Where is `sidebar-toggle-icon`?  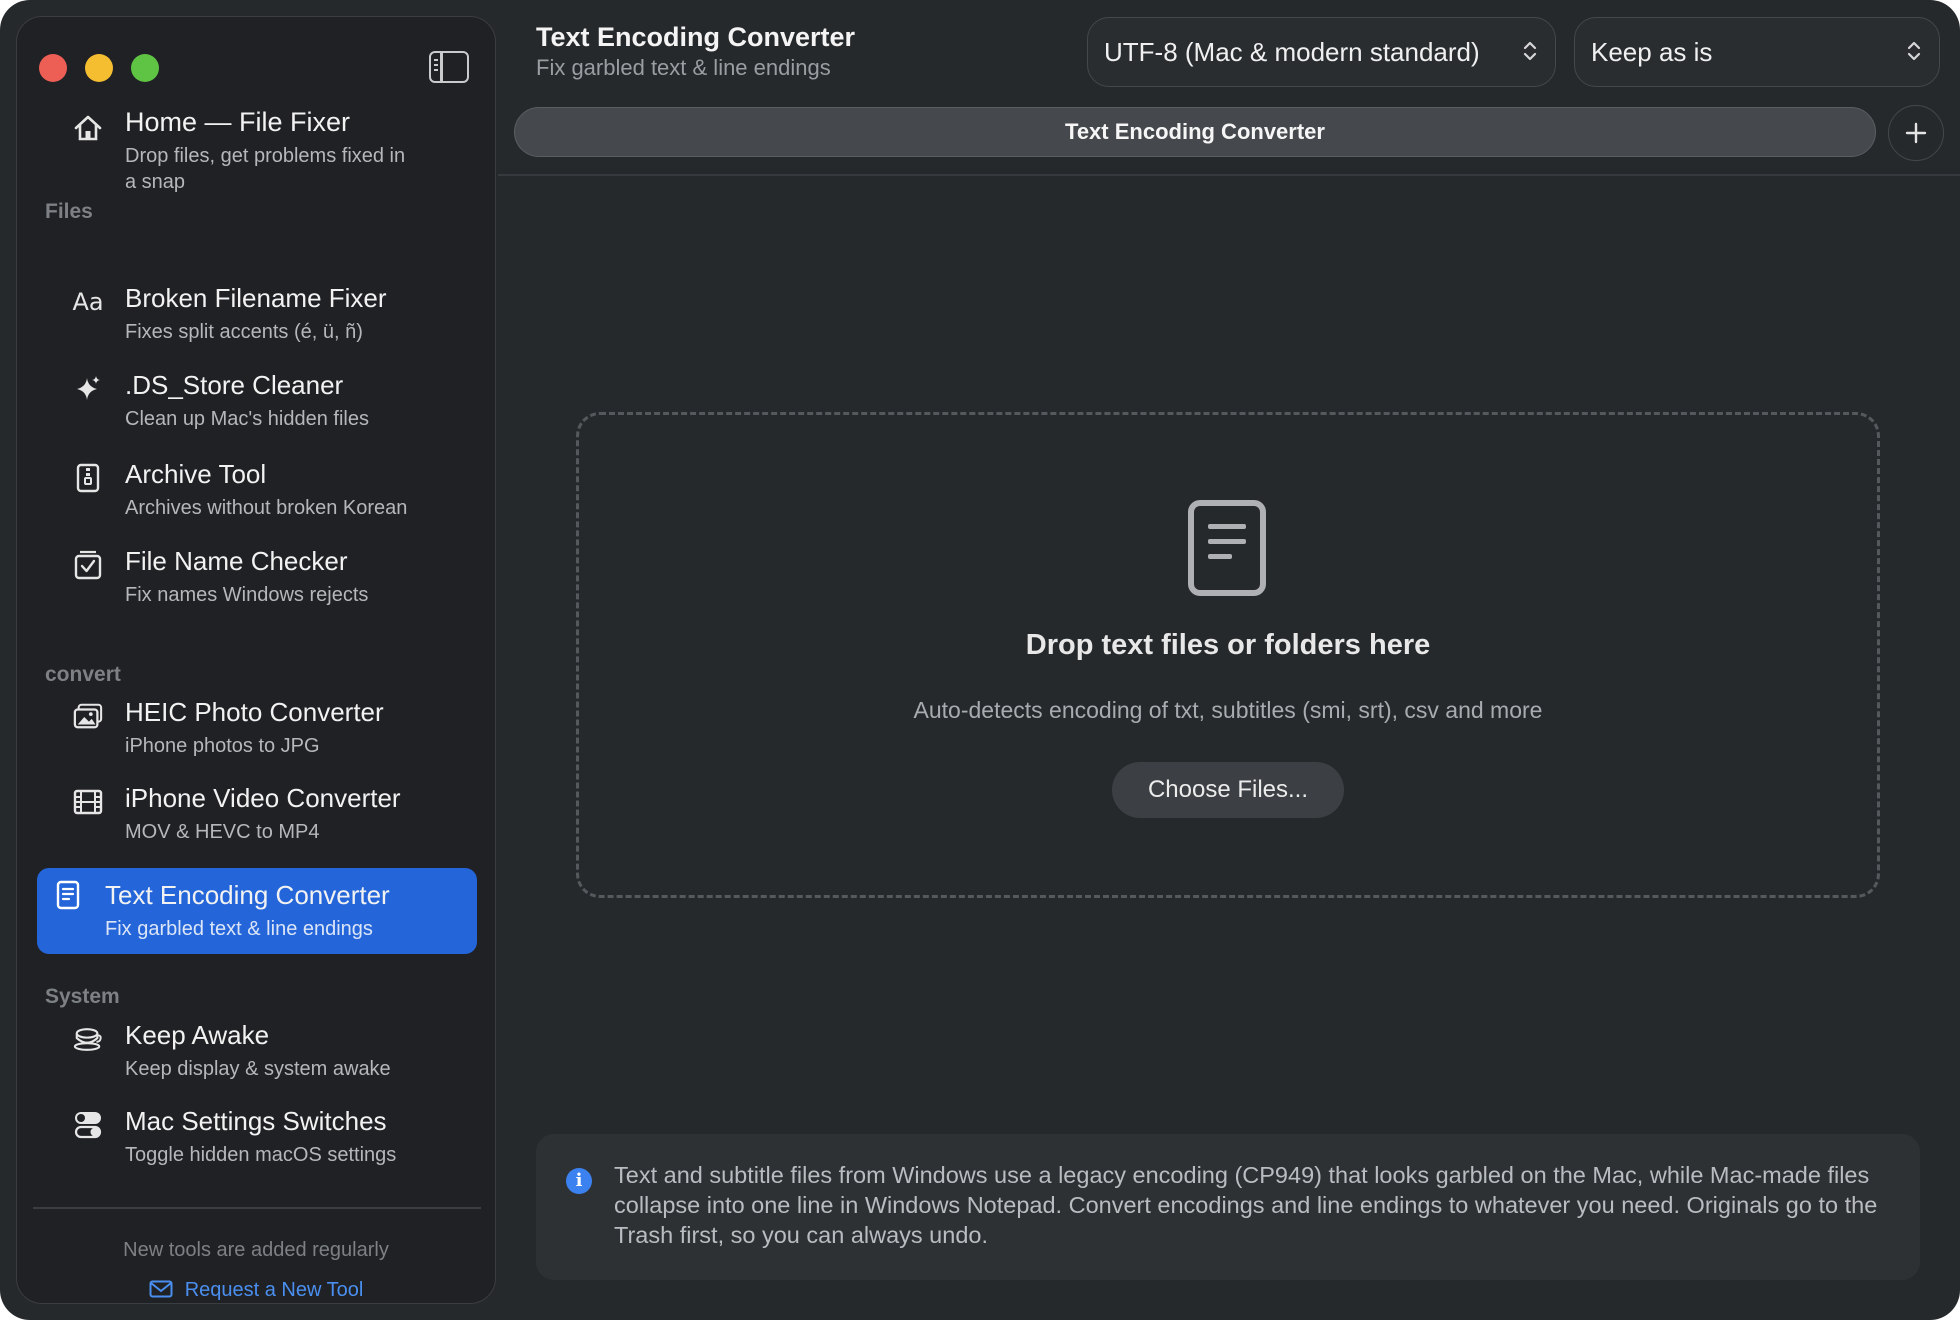
sidebar-toggle-icon is located at coordinates (449, 67).